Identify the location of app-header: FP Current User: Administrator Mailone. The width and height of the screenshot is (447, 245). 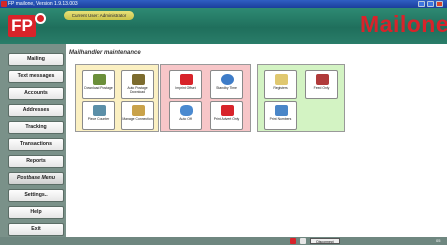
(223, 26).